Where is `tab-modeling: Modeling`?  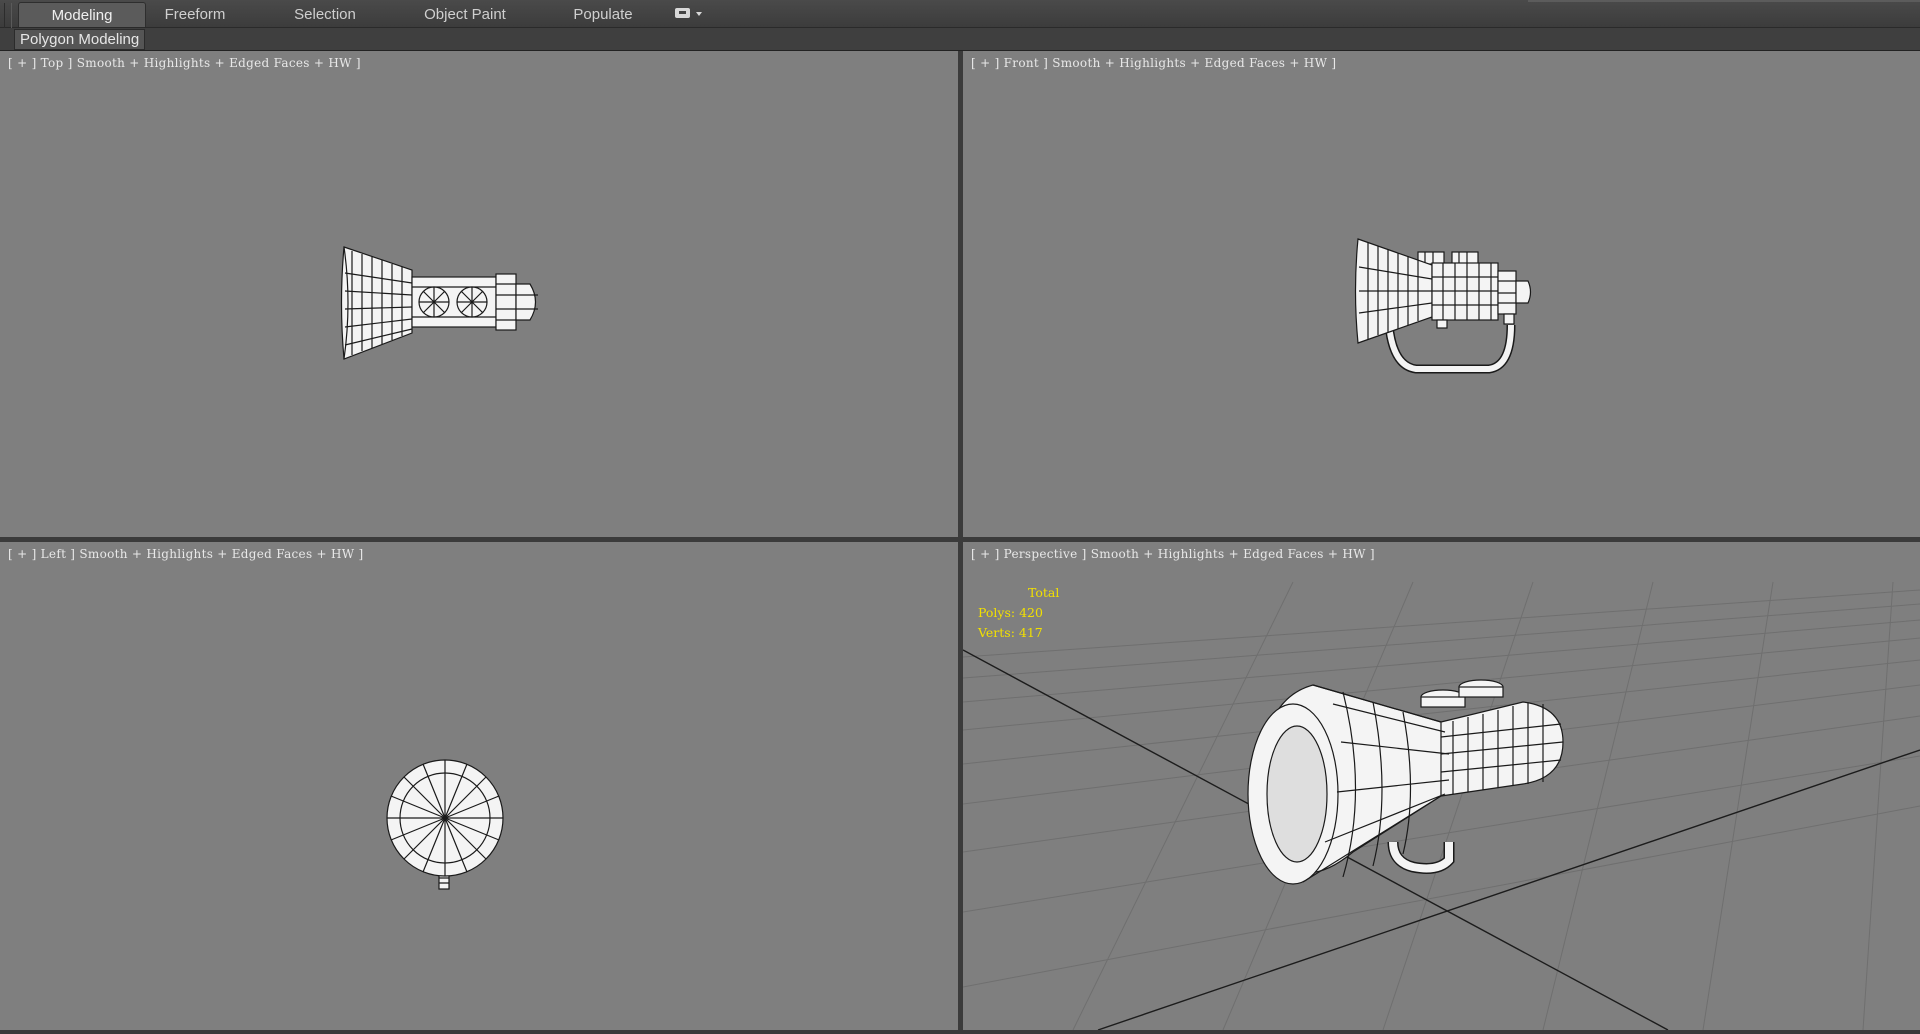
tab-modeling: Modeling is located at coordinates (82, 14).